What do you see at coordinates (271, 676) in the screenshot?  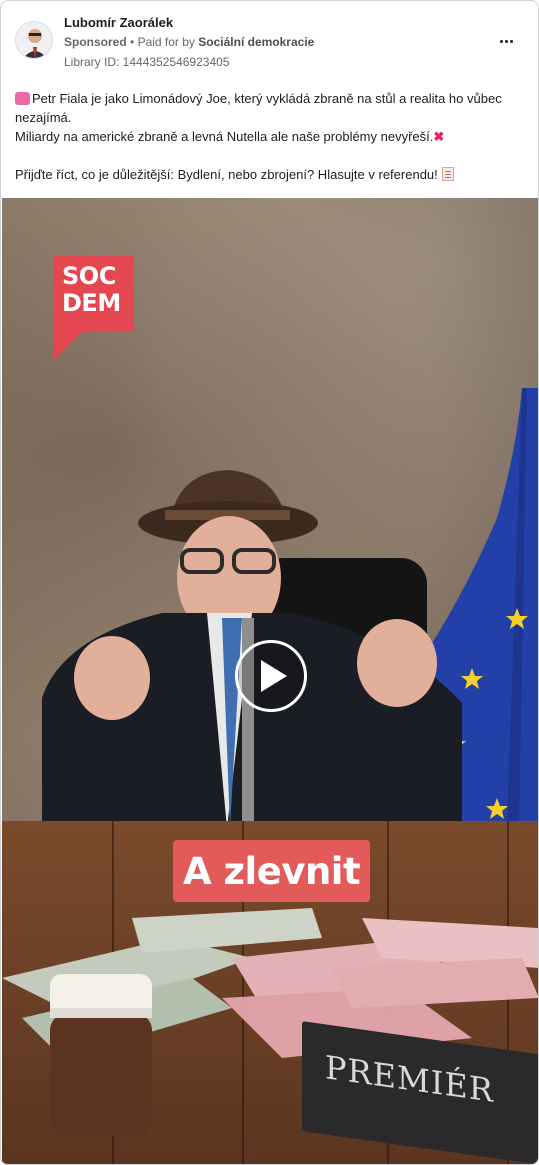 I see `play-icon` at bounding box center [271, 676].